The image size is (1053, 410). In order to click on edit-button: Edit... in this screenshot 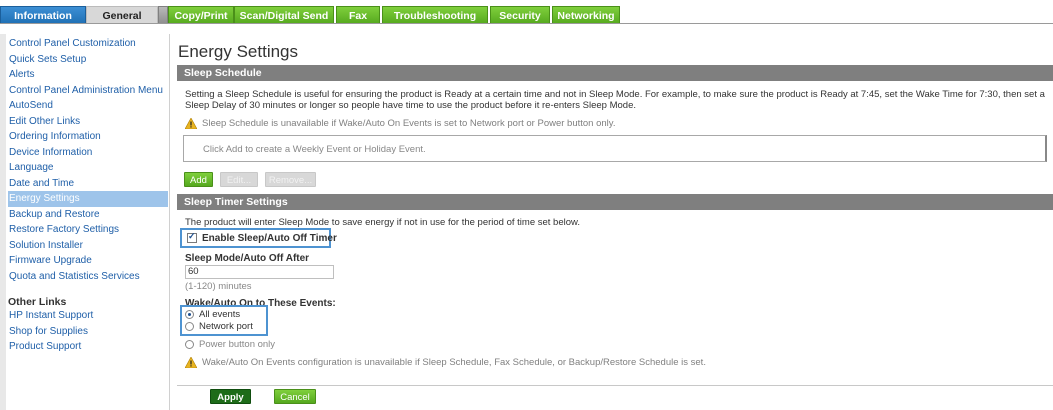, I will do `click(239, 179)`.